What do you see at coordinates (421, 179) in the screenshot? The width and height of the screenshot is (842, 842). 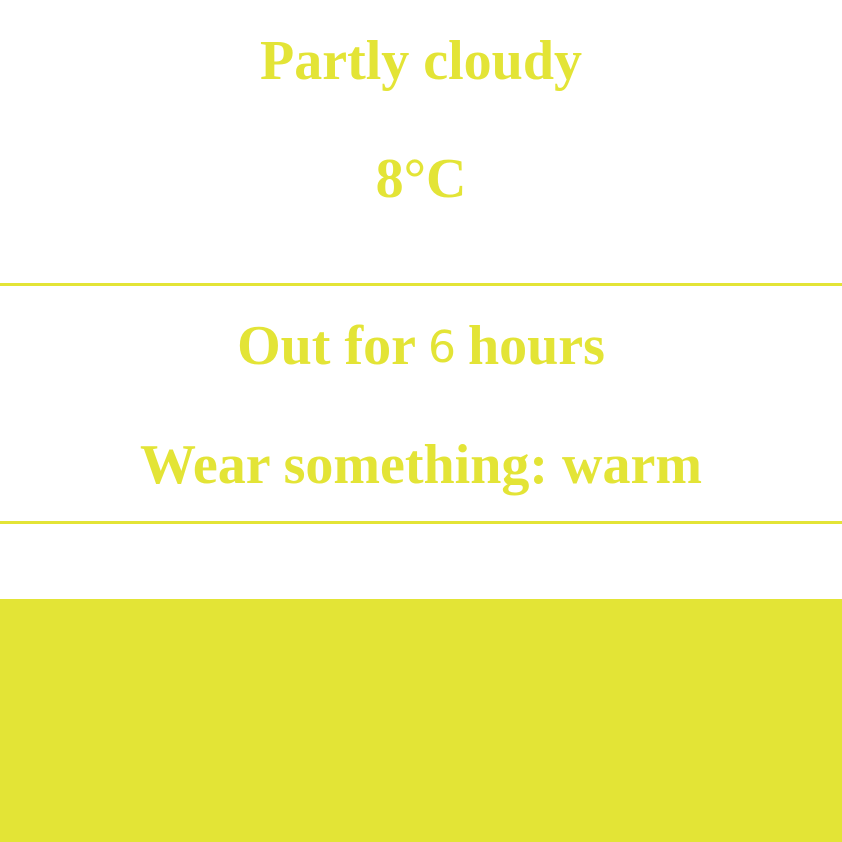 I see `temperature-readout: 8°C` at bounding box center [421, 179].